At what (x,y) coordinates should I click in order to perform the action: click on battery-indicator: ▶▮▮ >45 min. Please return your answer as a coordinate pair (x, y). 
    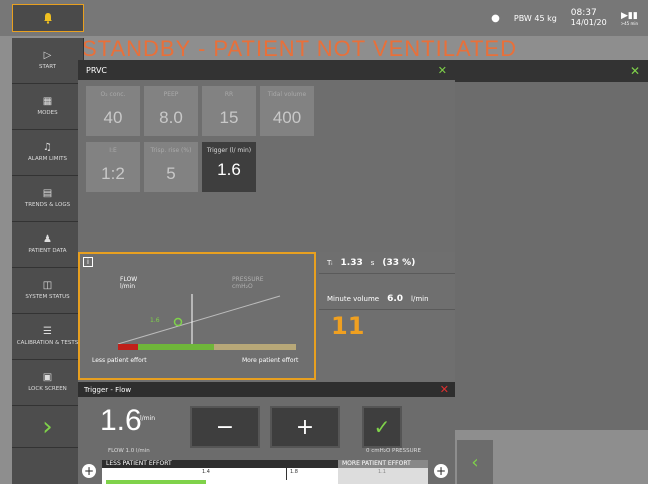
    Looking at the image, I should click on (629, 18).